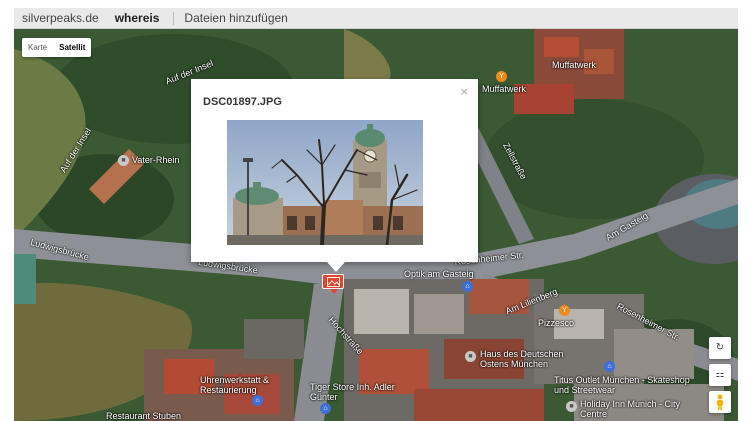 This screenshot has height=421, width=750. I want to click on image-icon, so click(333, 282).